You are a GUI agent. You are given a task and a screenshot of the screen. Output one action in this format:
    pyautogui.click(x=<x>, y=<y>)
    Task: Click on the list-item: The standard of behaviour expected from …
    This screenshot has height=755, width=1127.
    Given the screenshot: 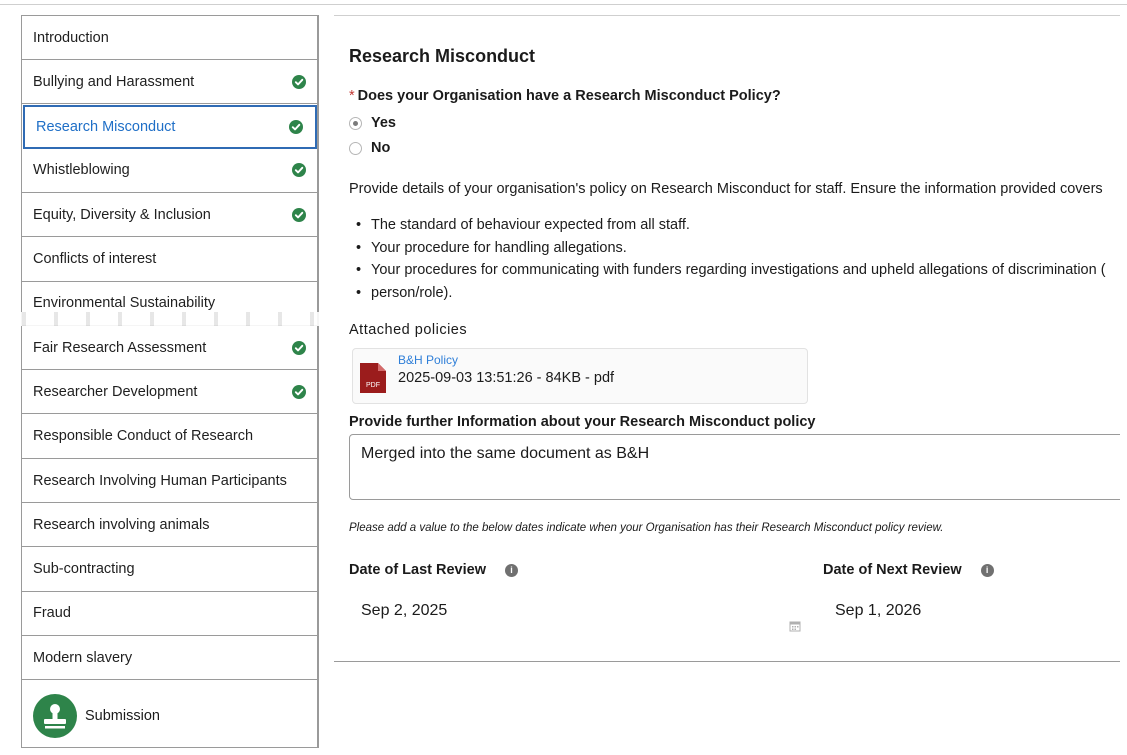 What is the action you would take?
    pyautogui.click(x=731, y=225)
    